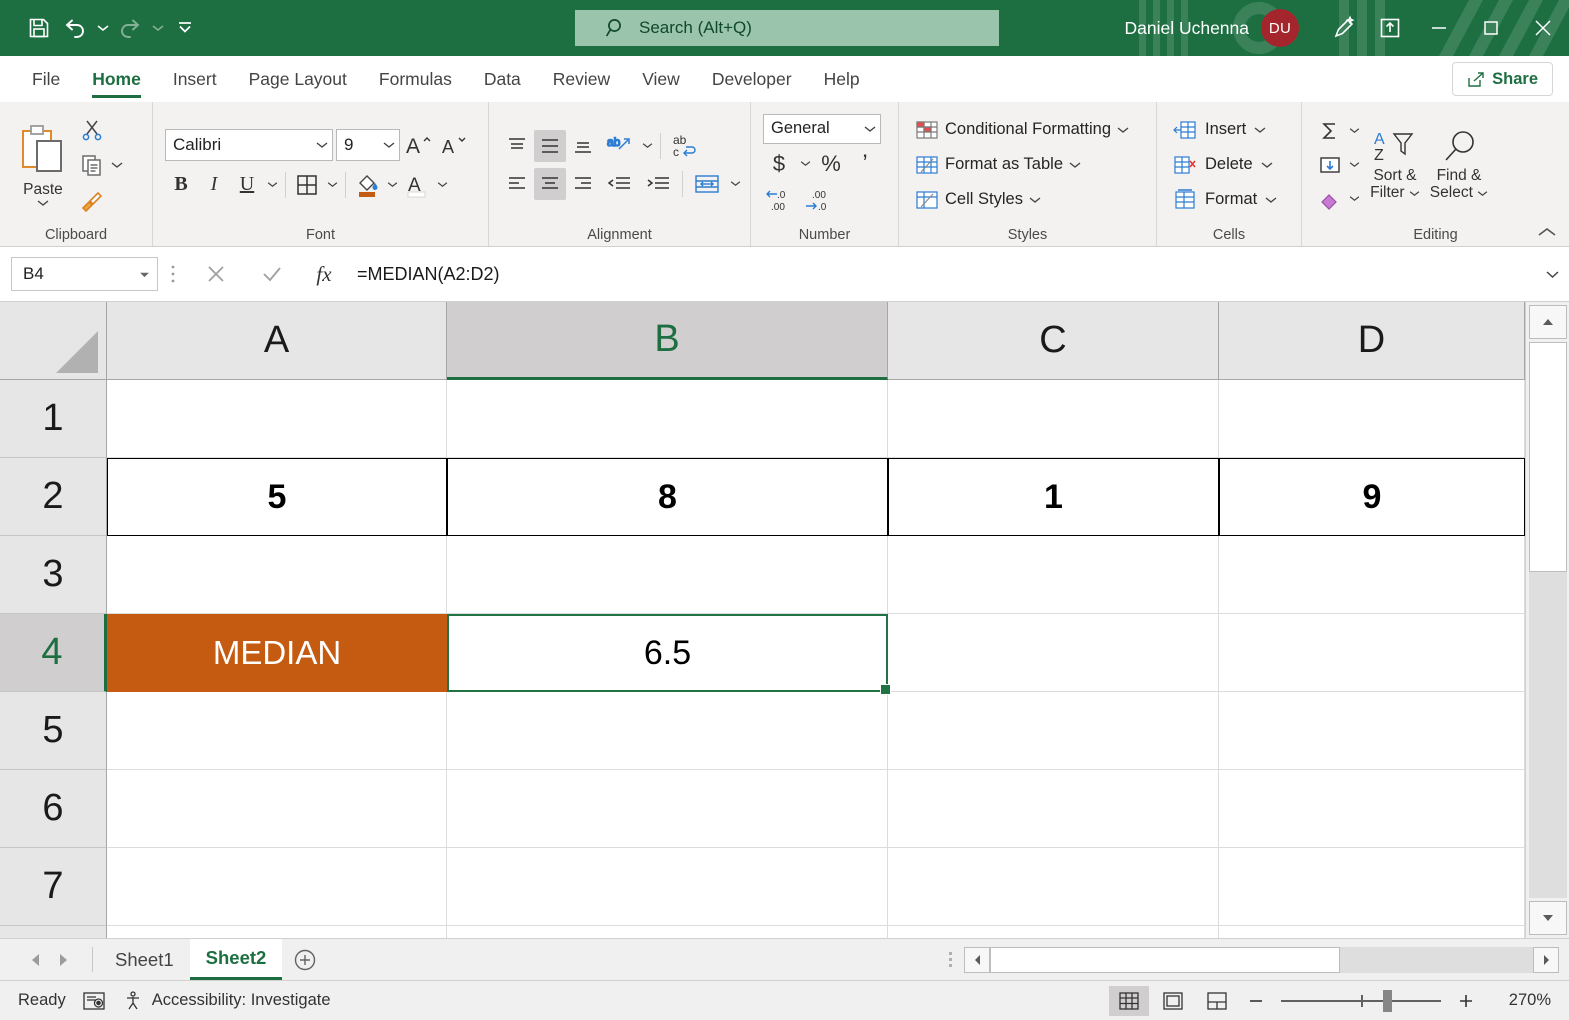  What do you see at coordinates (117, 165) in the screenshot?
I see `copy-dropdown-icon` at bounding box center [117, 165].